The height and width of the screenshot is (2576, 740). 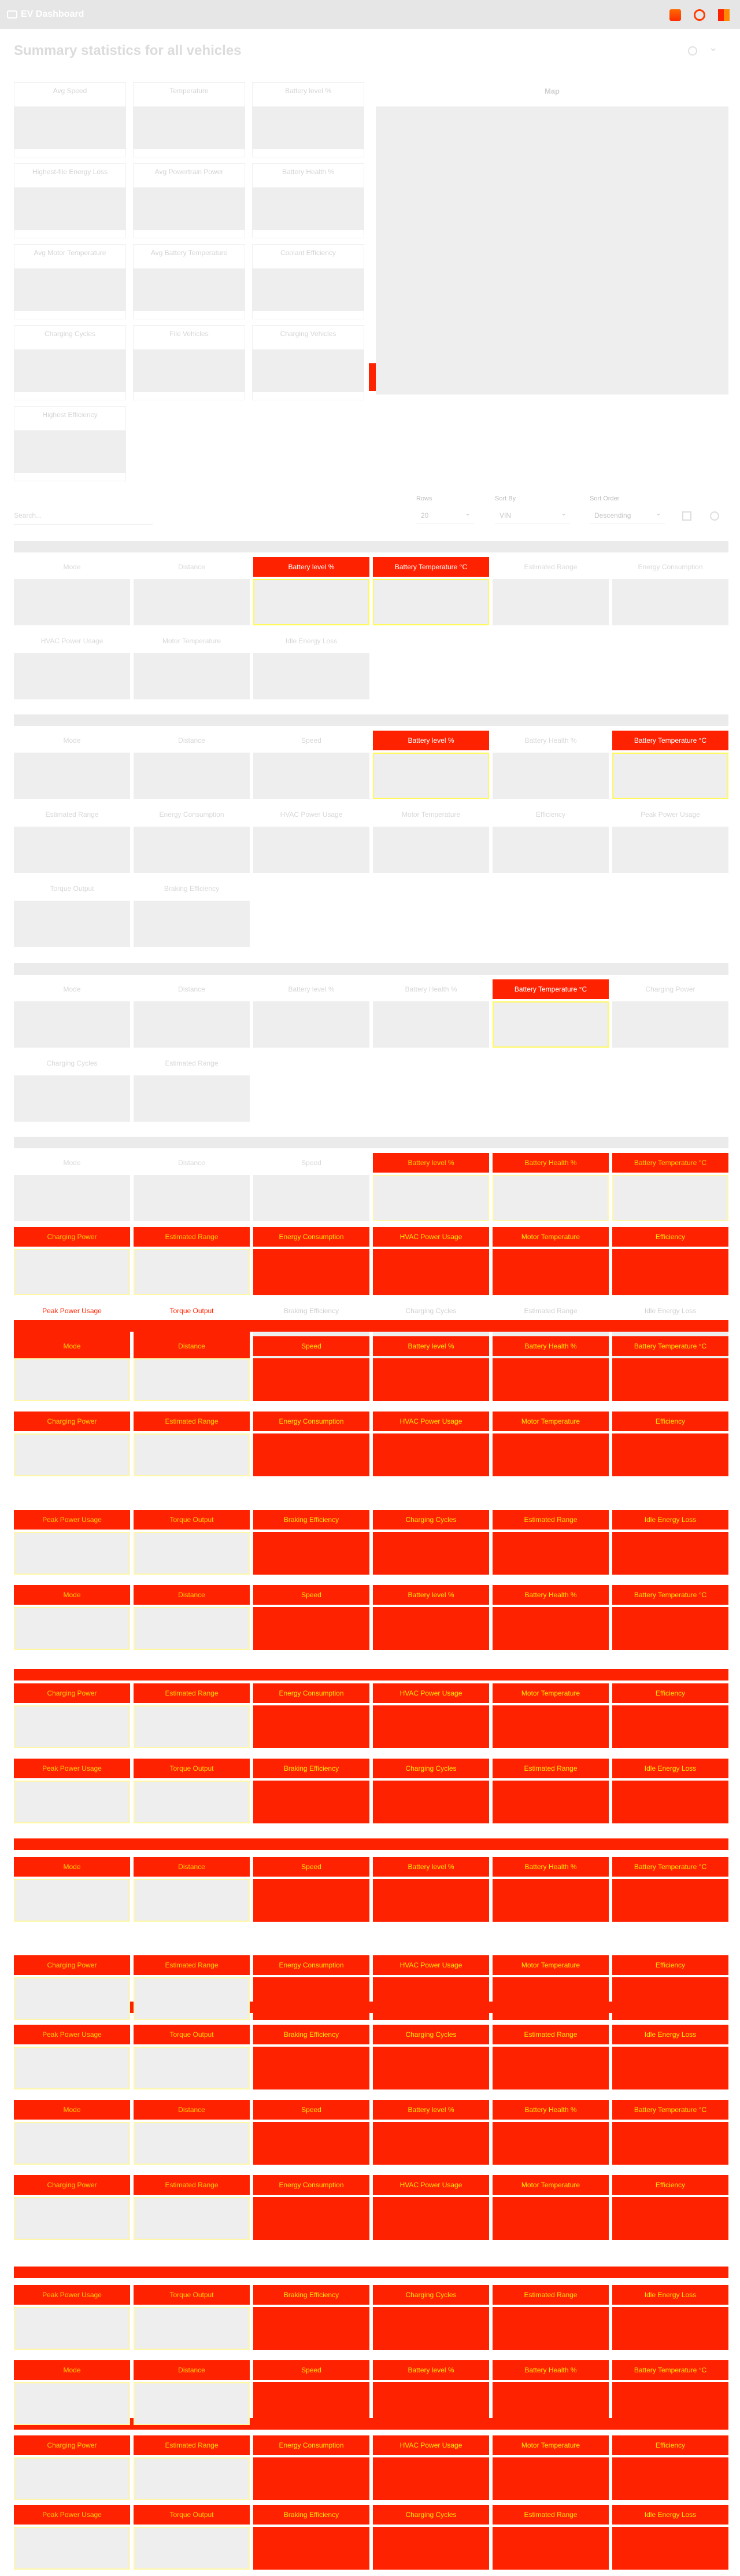 What do you see at coordinates (128, 50) in the screenshot?
I see `page-title: Summary statistics for all vehicles` at bounding box center [128, 50].